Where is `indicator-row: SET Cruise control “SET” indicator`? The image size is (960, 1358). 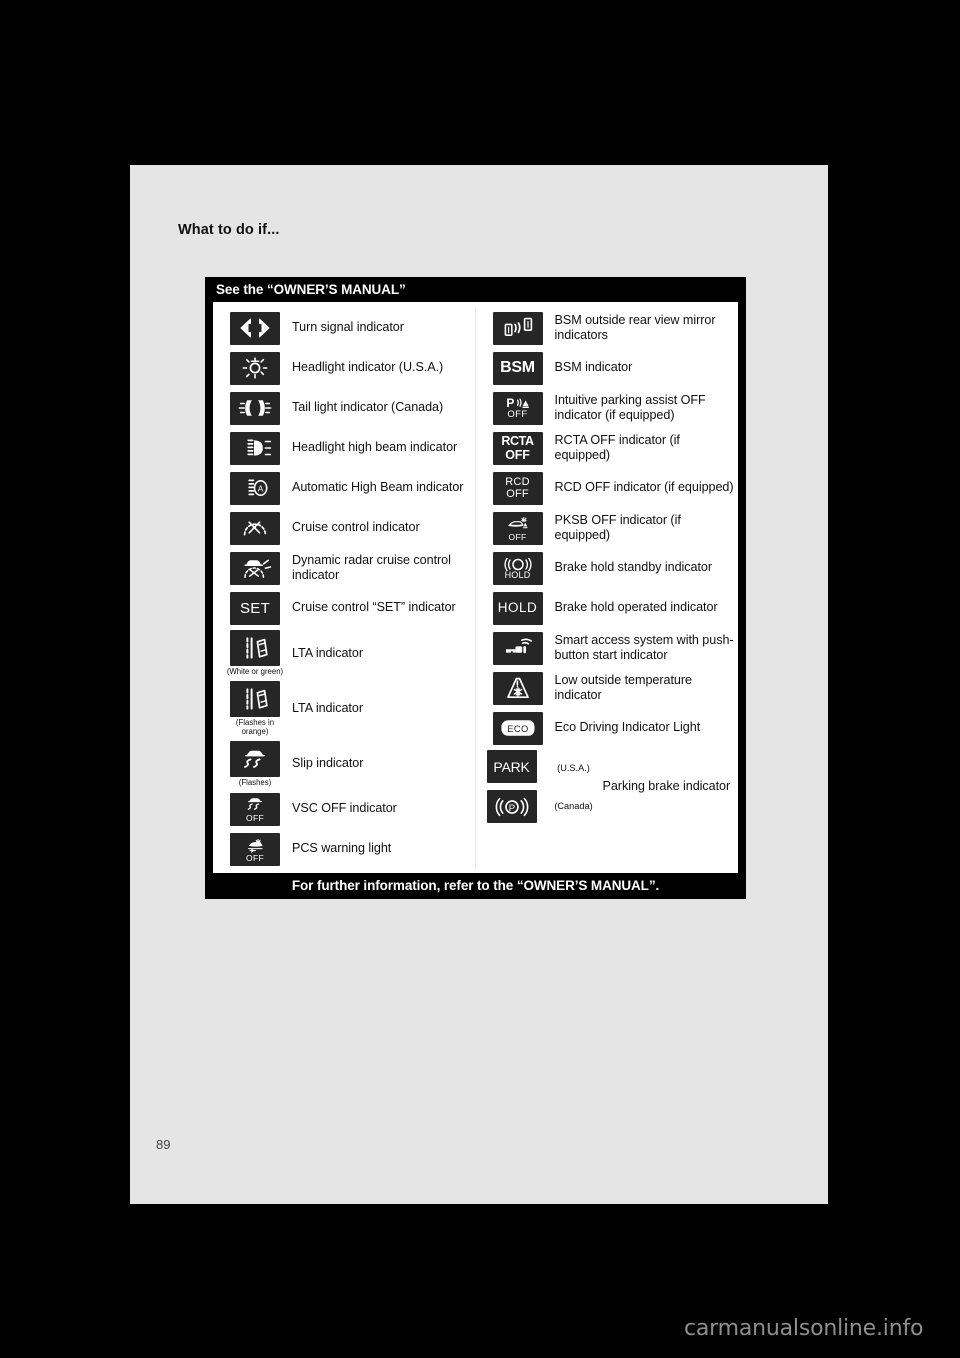
indicator-row: SET Cruise control “SET” indicator is located at coordinates (346, 608).